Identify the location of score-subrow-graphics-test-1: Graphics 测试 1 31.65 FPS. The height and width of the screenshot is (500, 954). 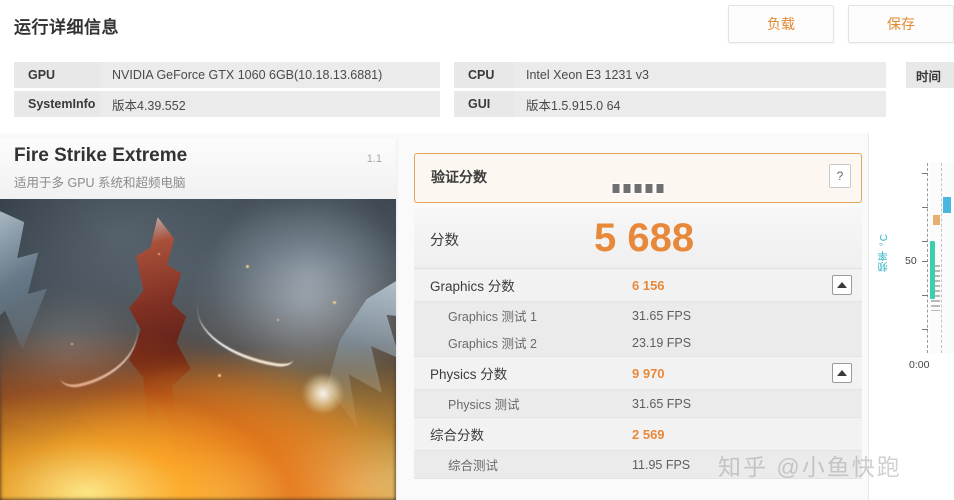
(638, 315).